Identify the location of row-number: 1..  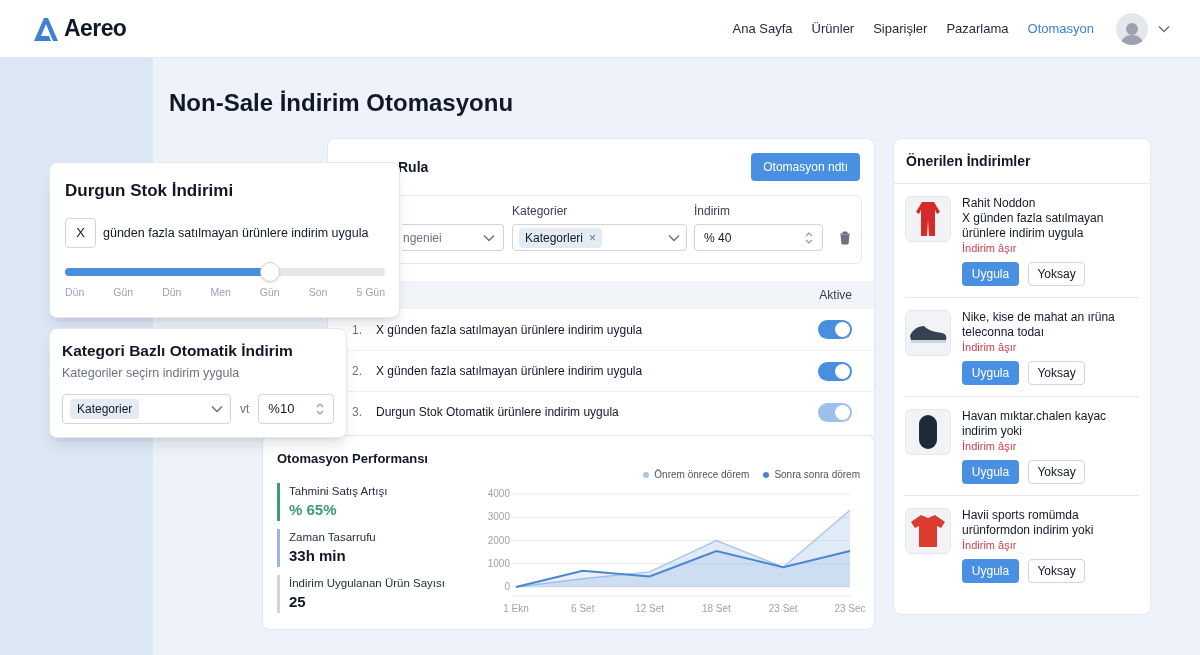
(357, 330).